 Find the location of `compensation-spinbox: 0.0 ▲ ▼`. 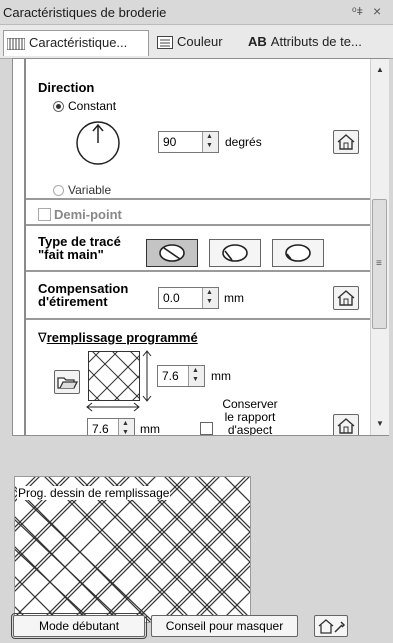

compensation-spinbox: 0.0 ▲ ▼ is located at coordinates (188, 298).